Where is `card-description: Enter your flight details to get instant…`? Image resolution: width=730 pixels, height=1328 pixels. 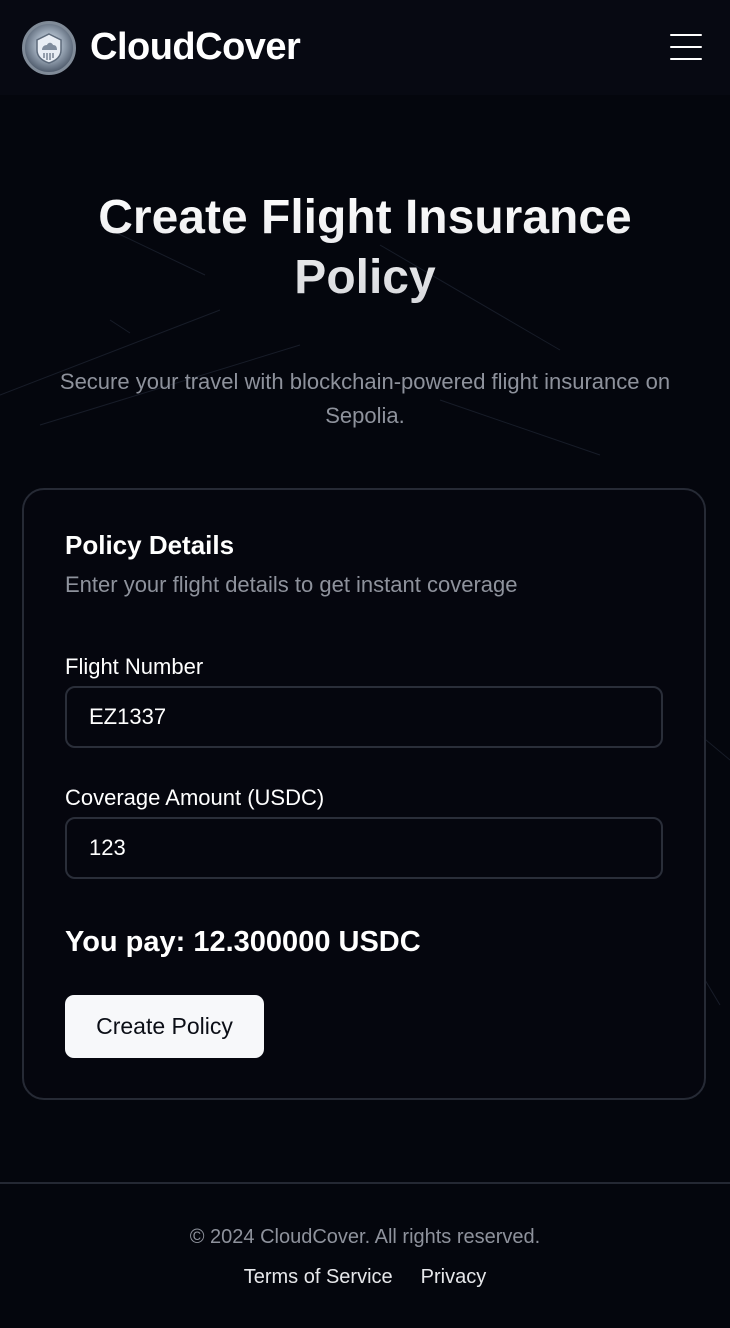
card-description: Enter your flight details to get instant… is located at coordinates (291, 584).